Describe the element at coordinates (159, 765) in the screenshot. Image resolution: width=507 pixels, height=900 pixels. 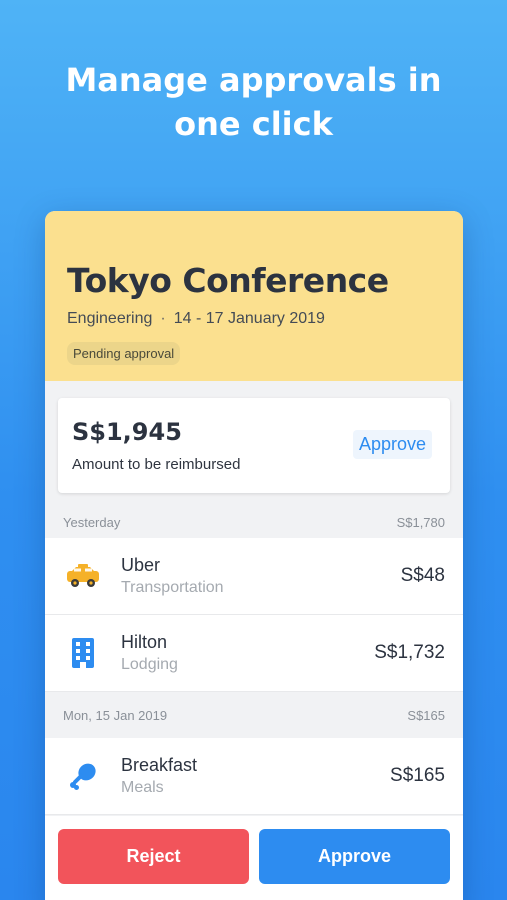
I see `expense-name: Breakfast` at that location.